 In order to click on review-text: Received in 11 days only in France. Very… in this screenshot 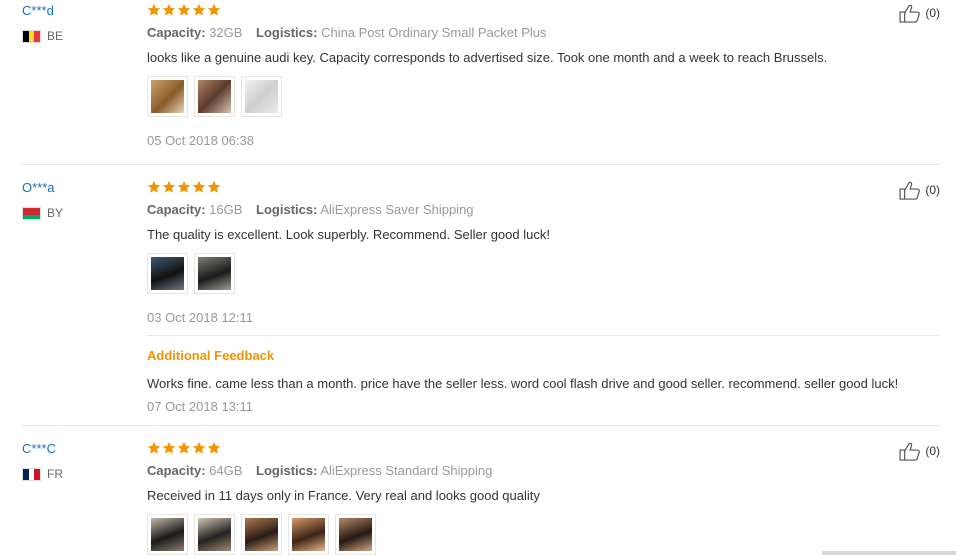, I will do `click(343, 495)`.